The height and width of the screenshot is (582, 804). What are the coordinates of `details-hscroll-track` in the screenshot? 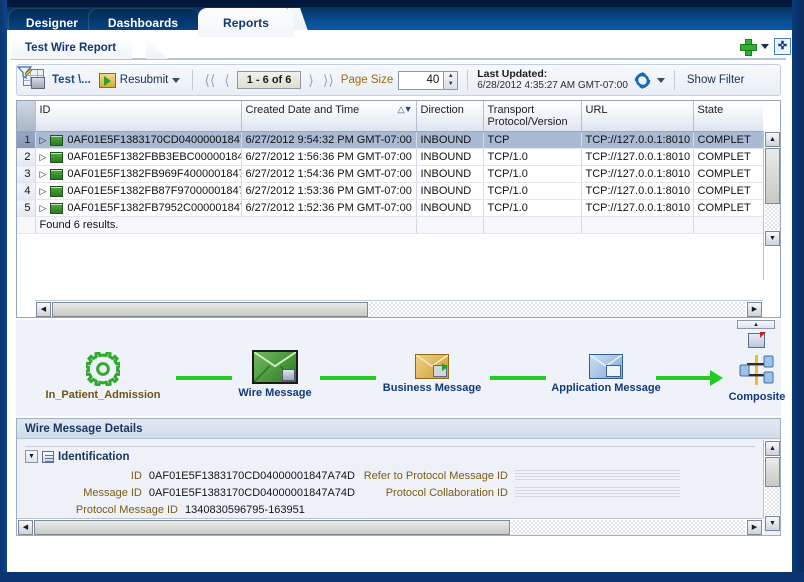 It's located at (628, 527).